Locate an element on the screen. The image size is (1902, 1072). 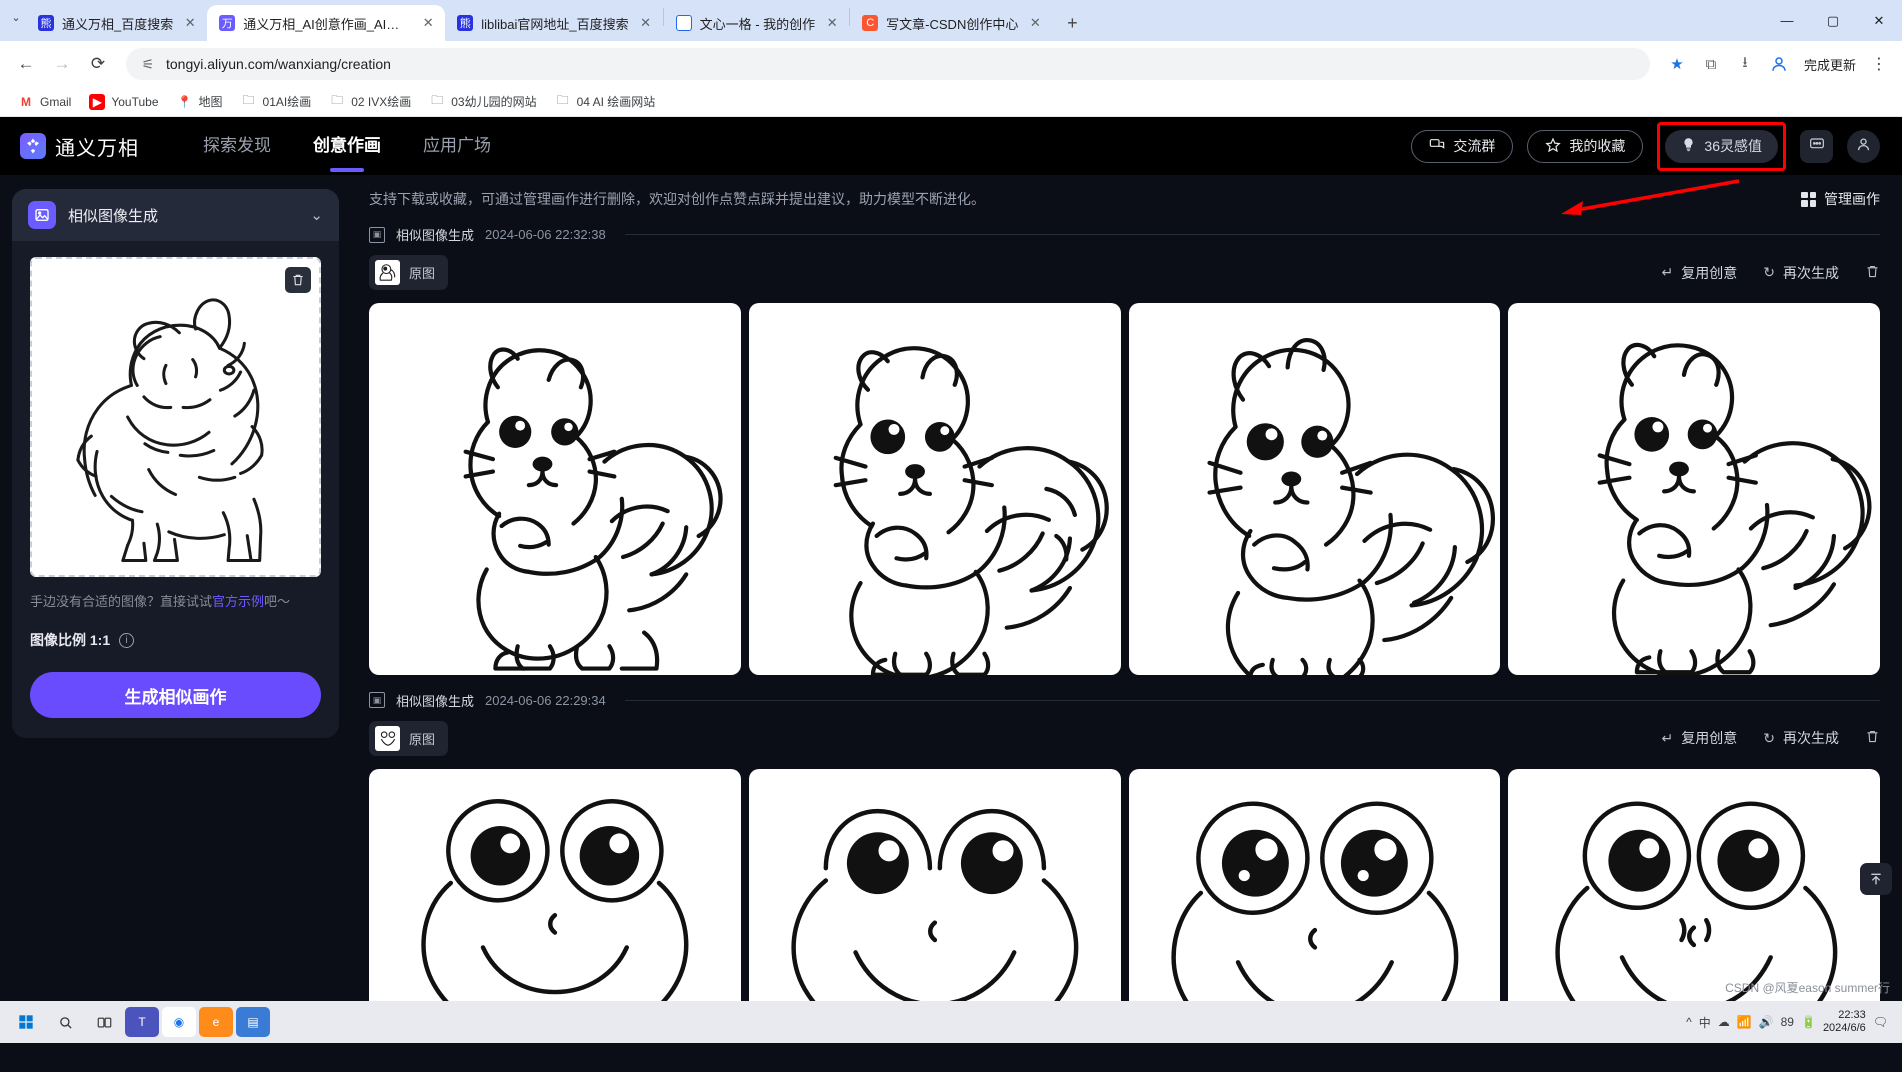
taskbar-clock: 22:33 2024/6/6 is located at coordinates (1844, 1021).